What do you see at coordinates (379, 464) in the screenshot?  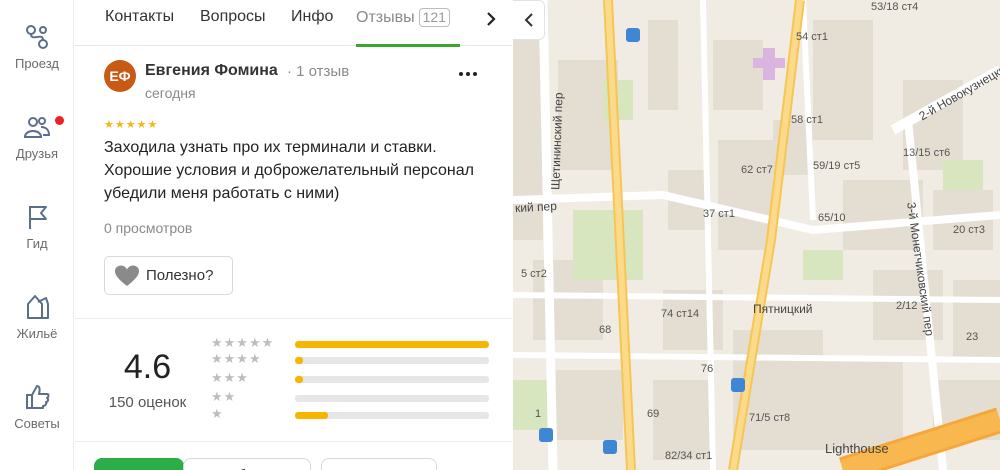 I see `share-button: Поделиться` at bounding box center [379, 464].